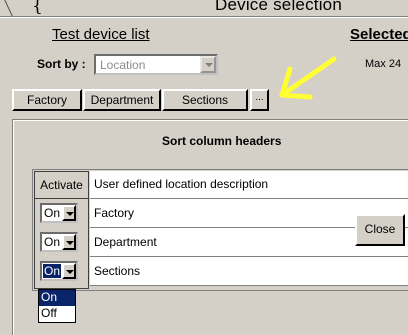  I want to click on activate-dropdown-list: On Off, so click(57, 306).